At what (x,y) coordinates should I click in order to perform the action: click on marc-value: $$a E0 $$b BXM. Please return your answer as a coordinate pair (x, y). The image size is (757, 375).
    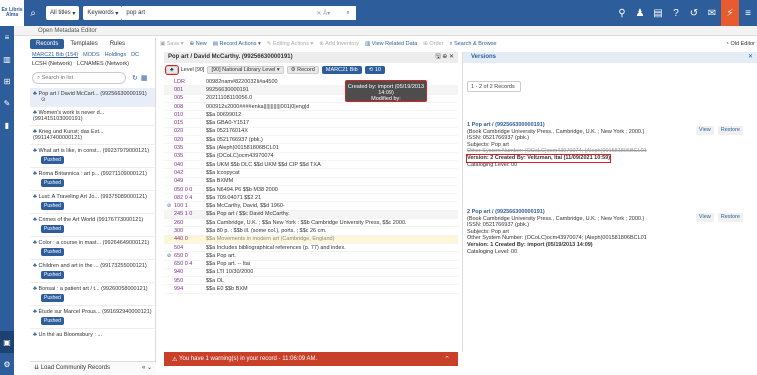
    Looking at the image, I should click on (227, 289).